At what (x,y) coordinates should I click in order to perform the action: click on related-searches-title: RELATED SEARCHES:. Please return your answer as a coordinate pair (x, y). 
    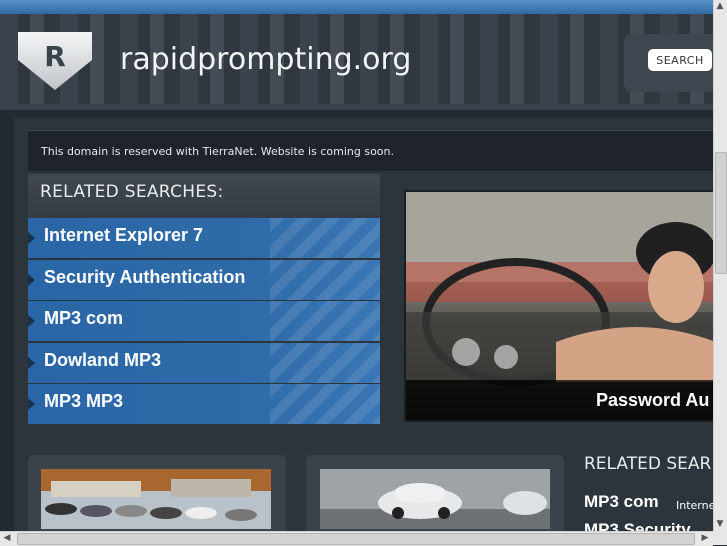
    Looking at the image, I should click on (132, 192).